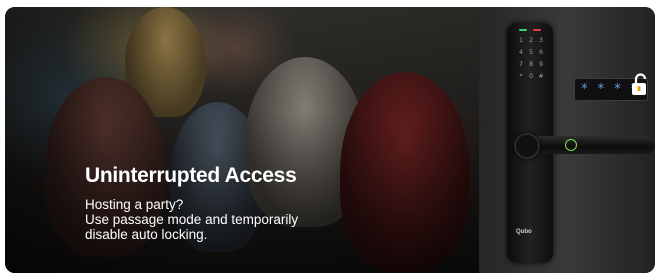 The height and width of the screenshot is (273, 660). What do you see at coordinates (541, 64) in the screenshot?
I see `keypad-key: 9` at bounding box center [541, 64].